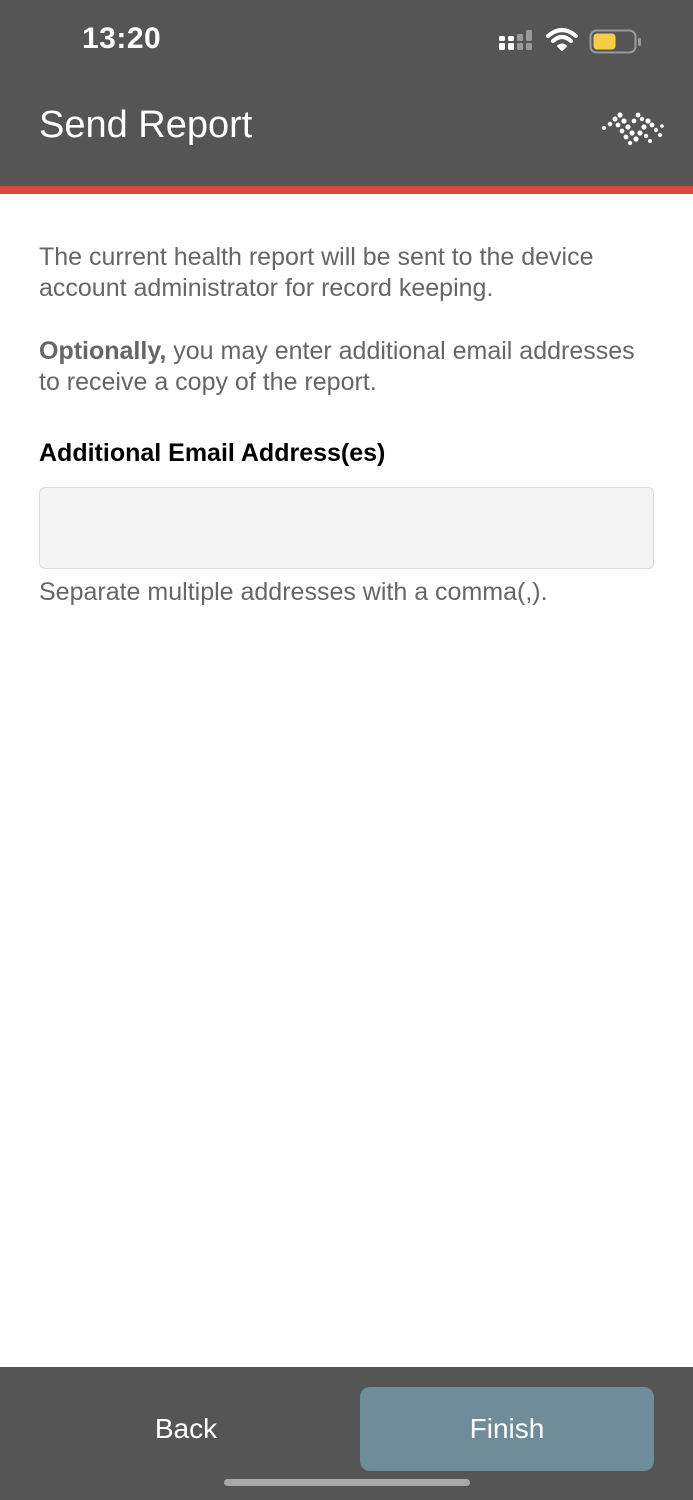 Image resolution: width=693 pixels, height=1500 pixels. What do you see at coordinates (346, 528) in the screenshot?
I see `additional-email-input` at bounding box center [346, 528].